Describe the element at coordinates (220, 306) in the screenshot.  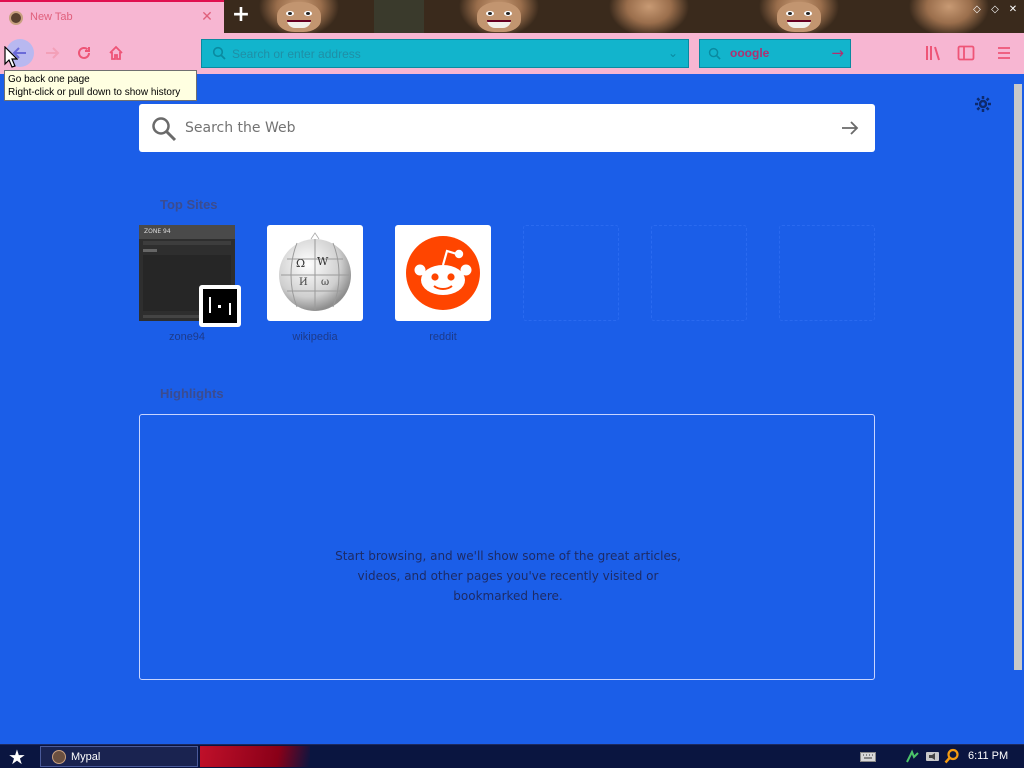
I see `zone94-favicon-icon` at that location.